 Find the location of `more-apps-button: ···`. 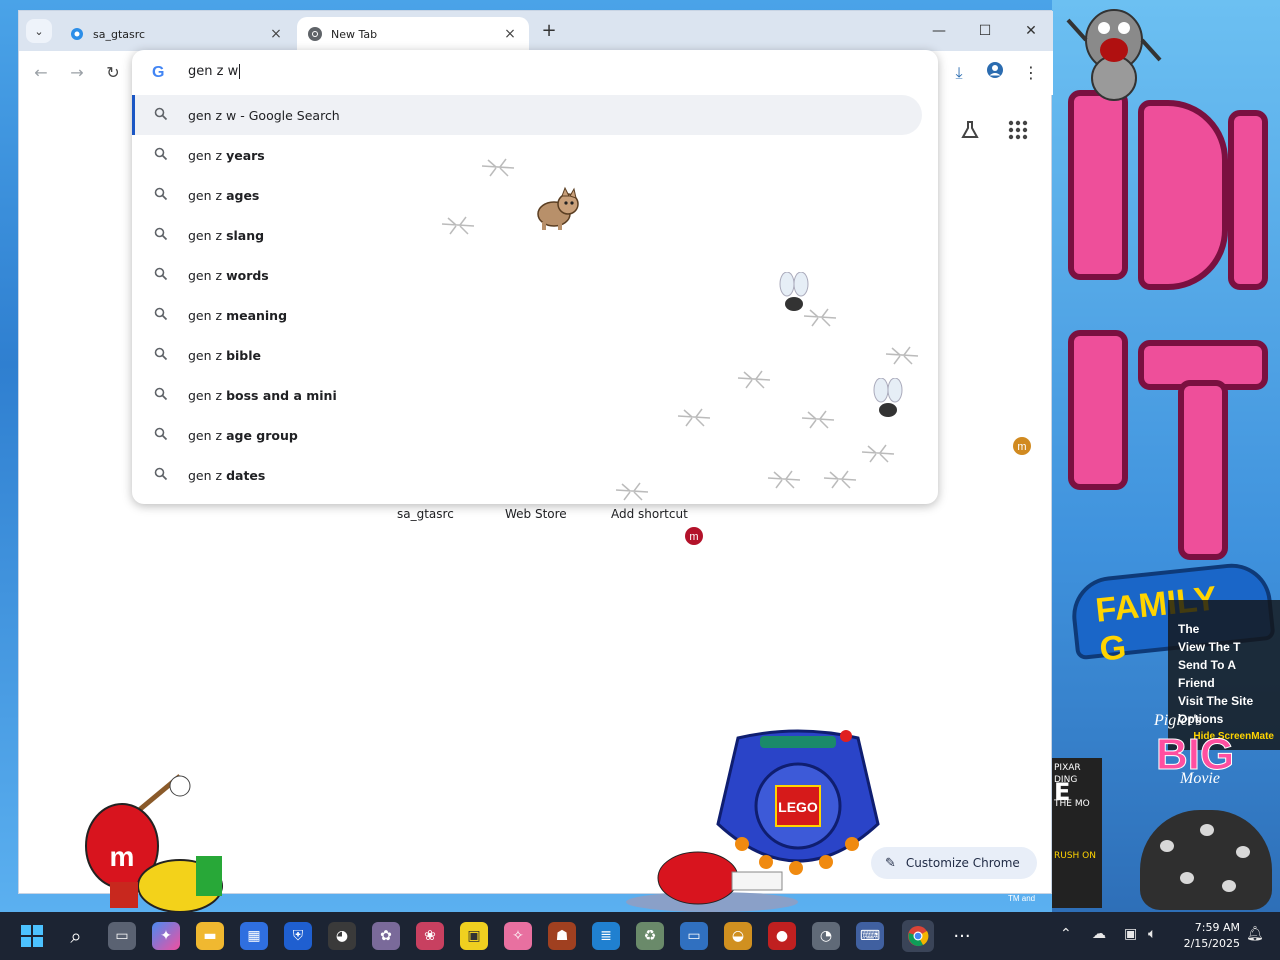

more-apps-button: ··· is located at coordinates (962, 936).